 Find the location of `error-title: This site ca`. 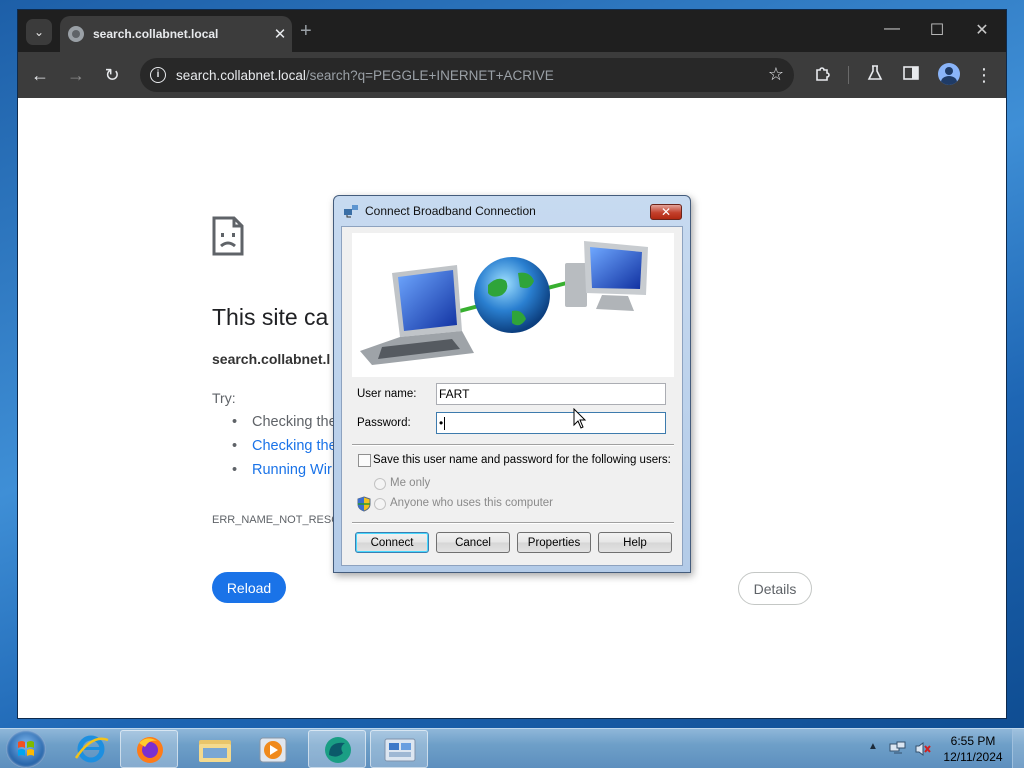

error-title: This site ca is located at coordinates (270, 317).